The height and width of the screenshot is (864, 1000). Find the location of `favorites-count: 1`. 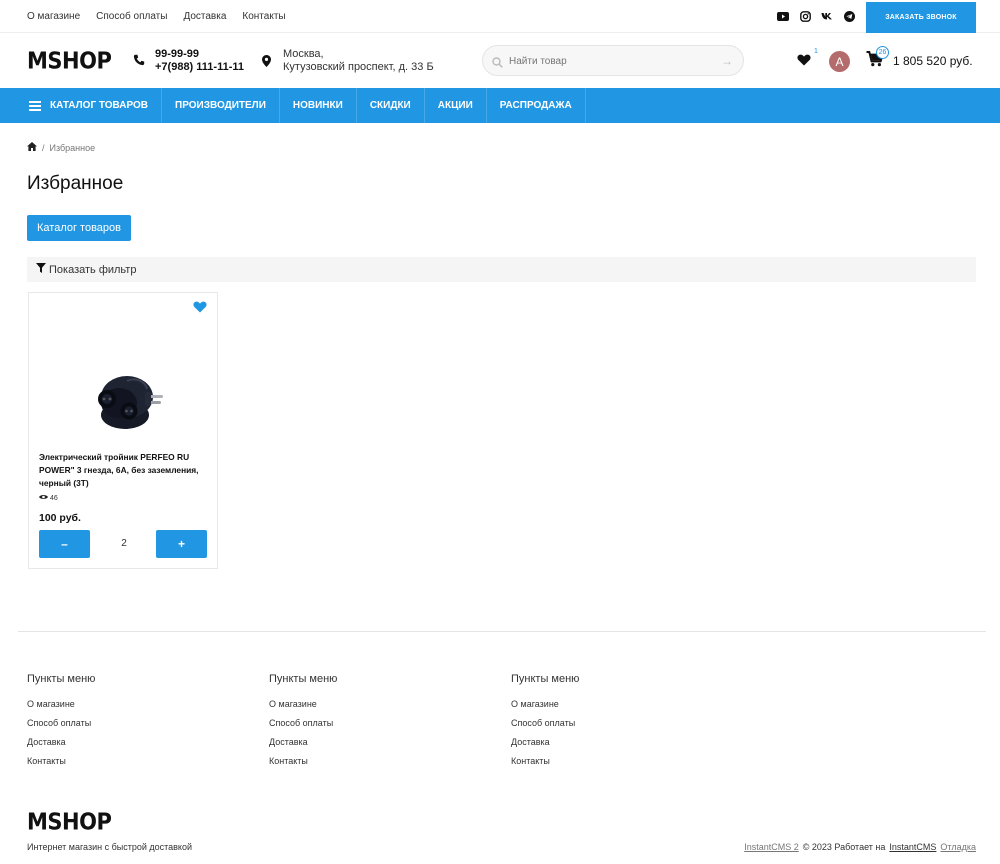

favorites-count: 1 is located at coordinates (816, 51).